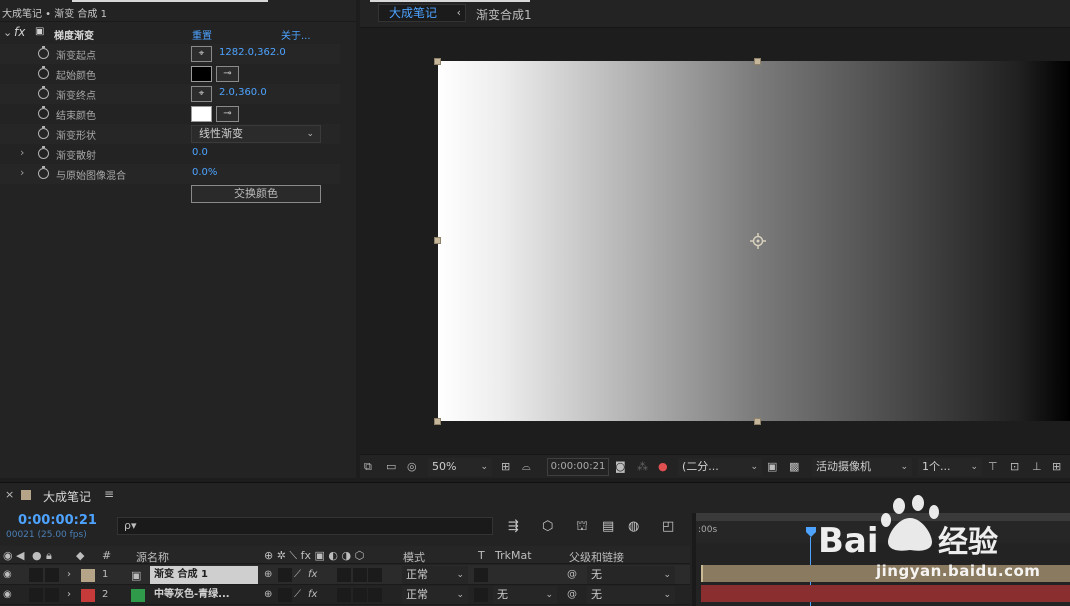  Describe the element at coordinates (256, 134) in the screenshot. I see `ramp-shape-select: 线性渐变 ⌄` at that location.